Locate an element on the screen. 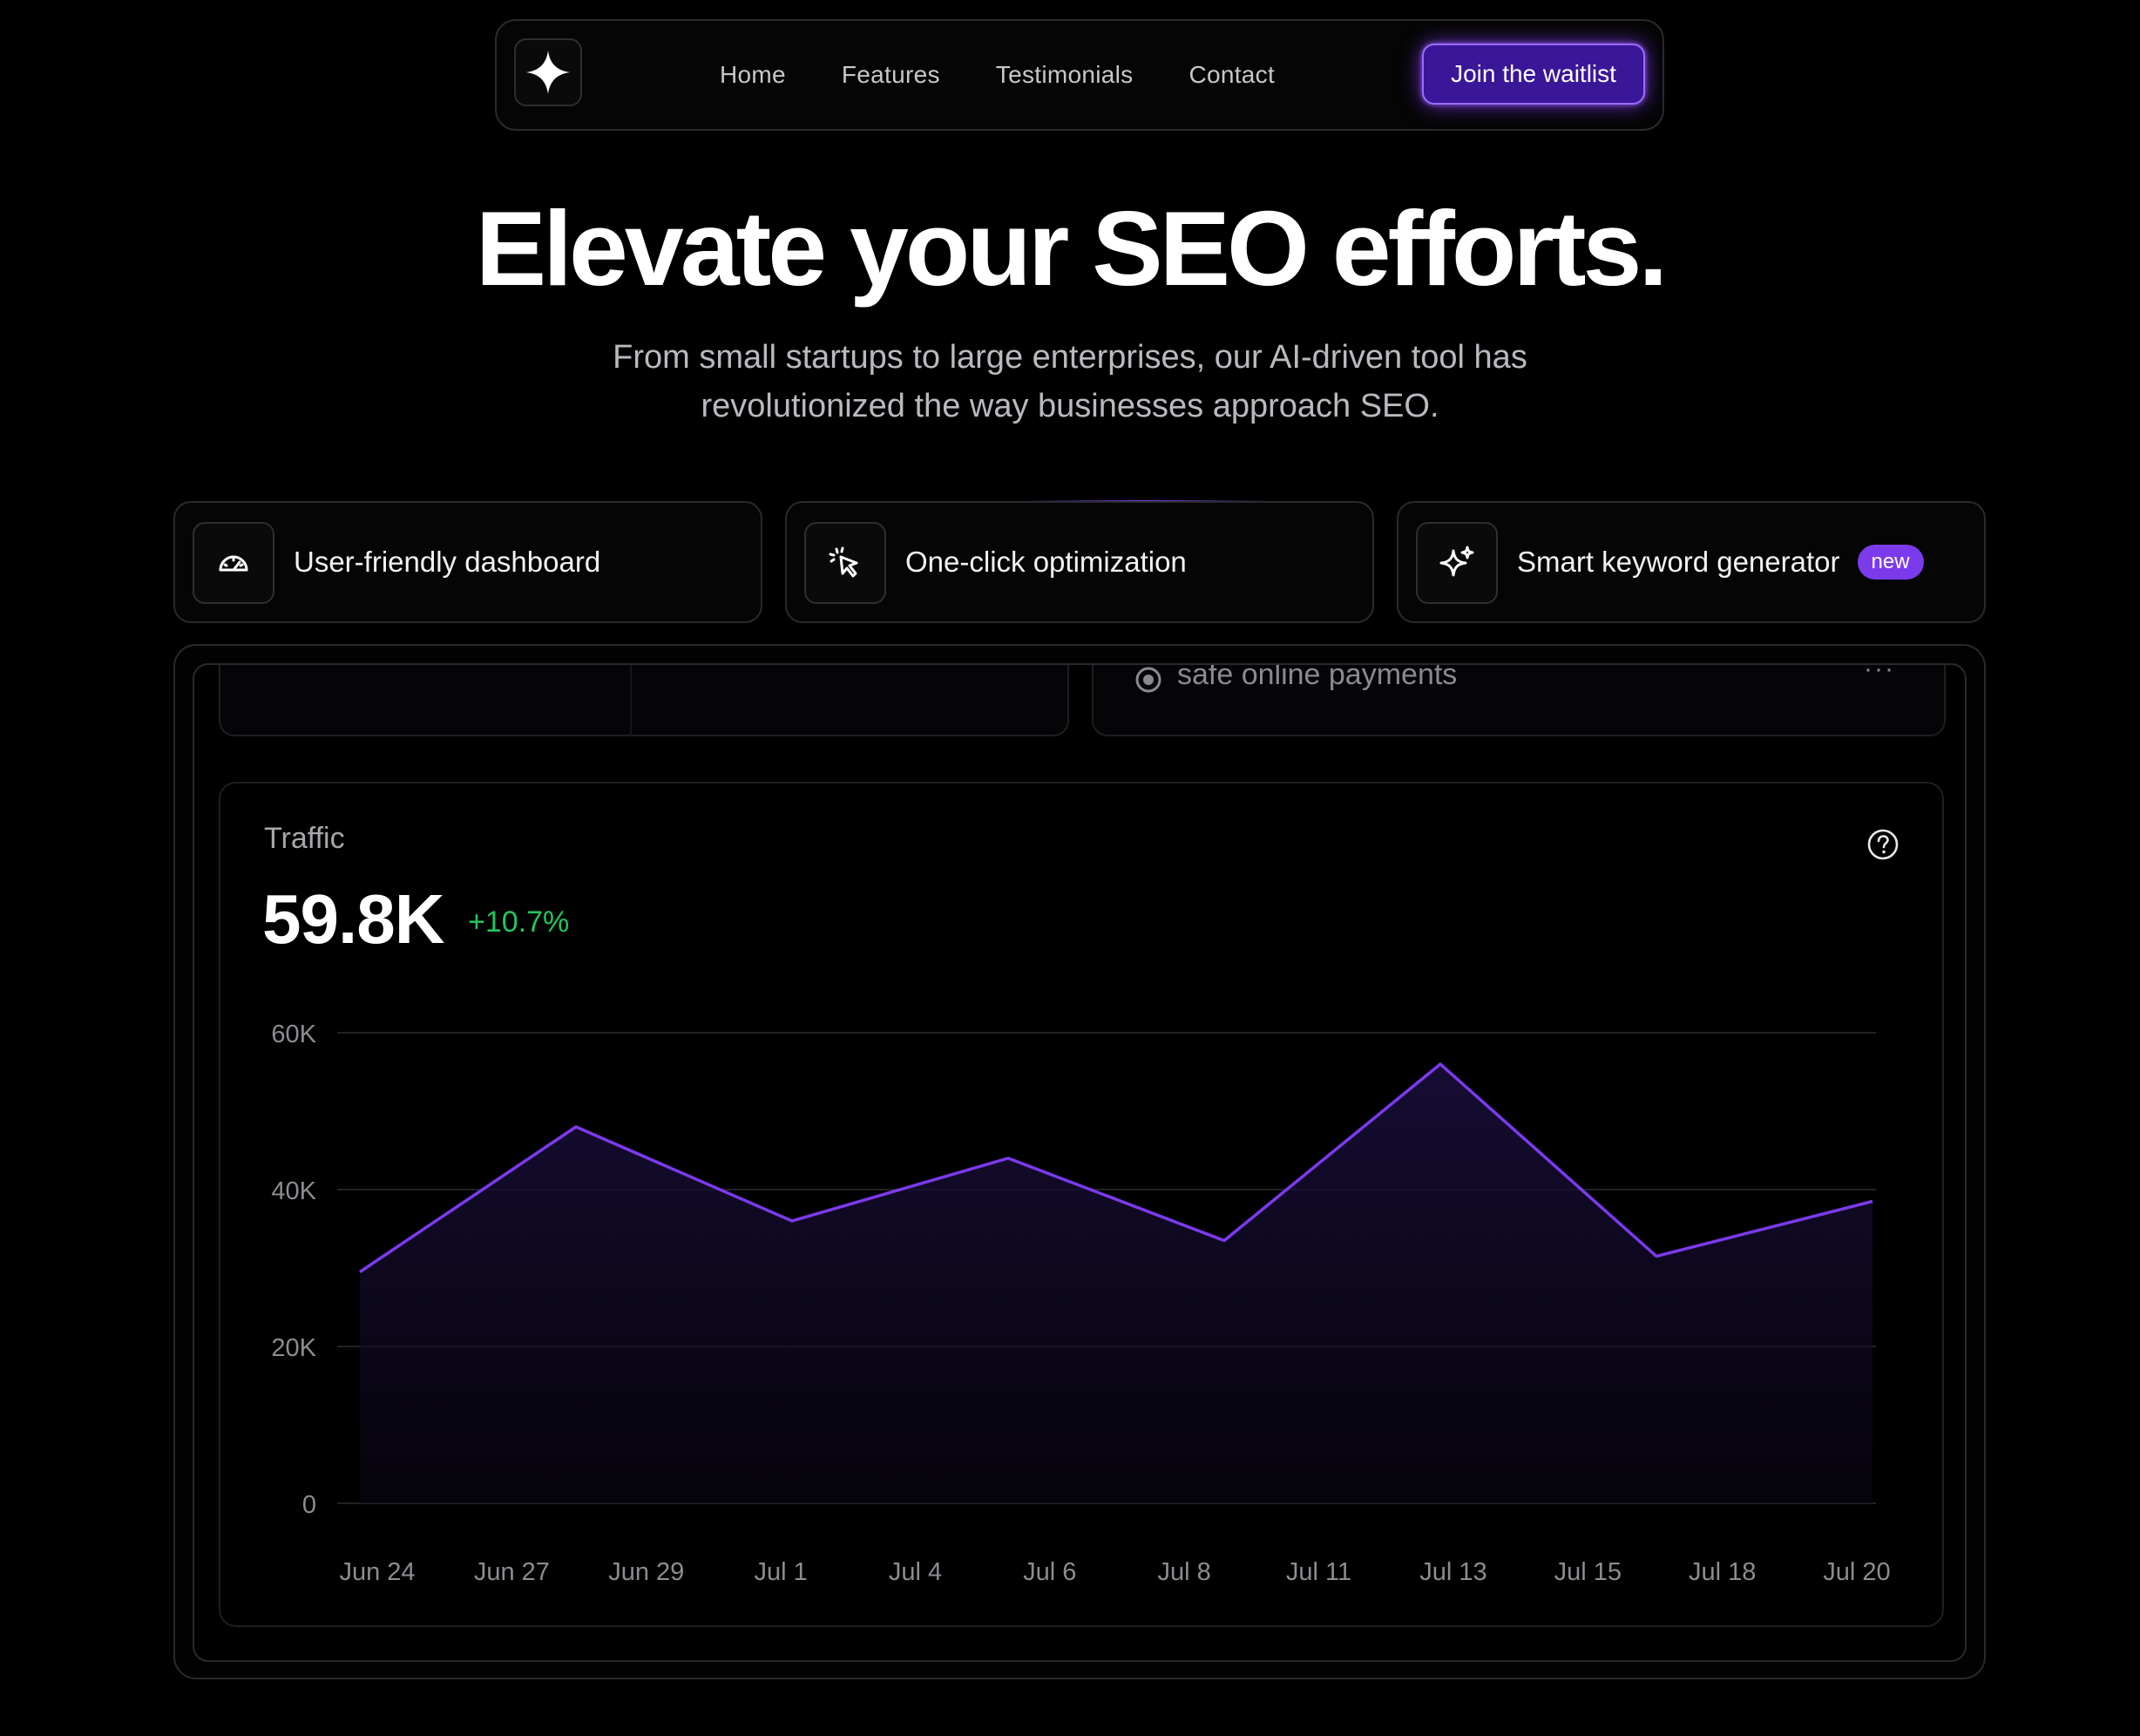 This screenshot has width=2140, height=1736. feature-card-dashboard: User-friendly dashboard is located at coordinates (468, 562).